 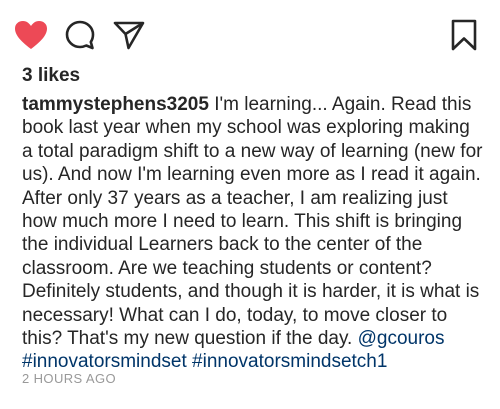 What do you see at coordinates (115, 104) in the screenshot?
I see `caption-username: tammystephens3205` at bounding box center [115, 104].